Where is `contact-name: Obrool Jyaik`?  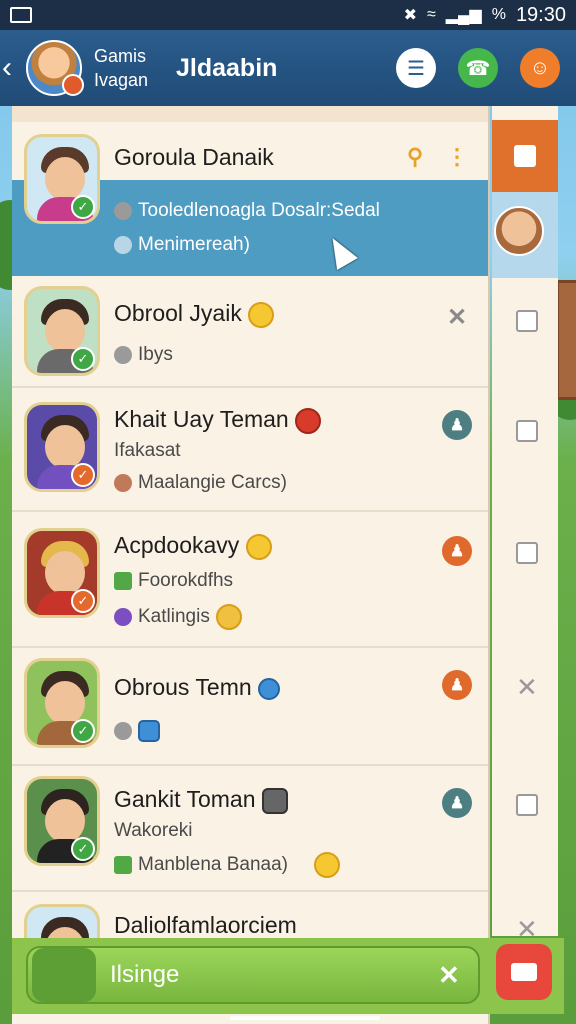
contact-name: Obrool Jyaik is located at coordinates (194, 314).